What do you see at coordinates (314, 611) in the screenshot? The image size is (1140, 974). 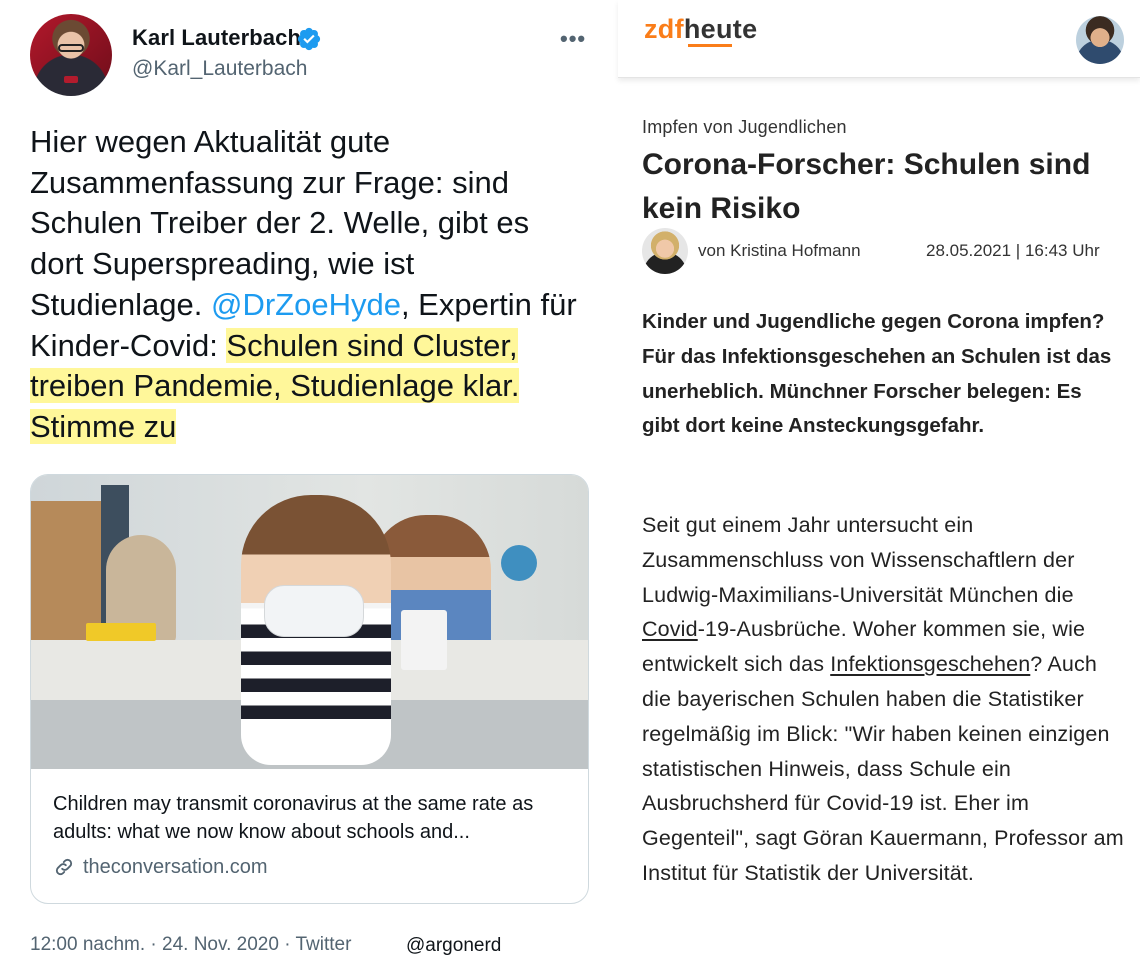 I see `face-mask-shape` at bounding box center [314, 611].